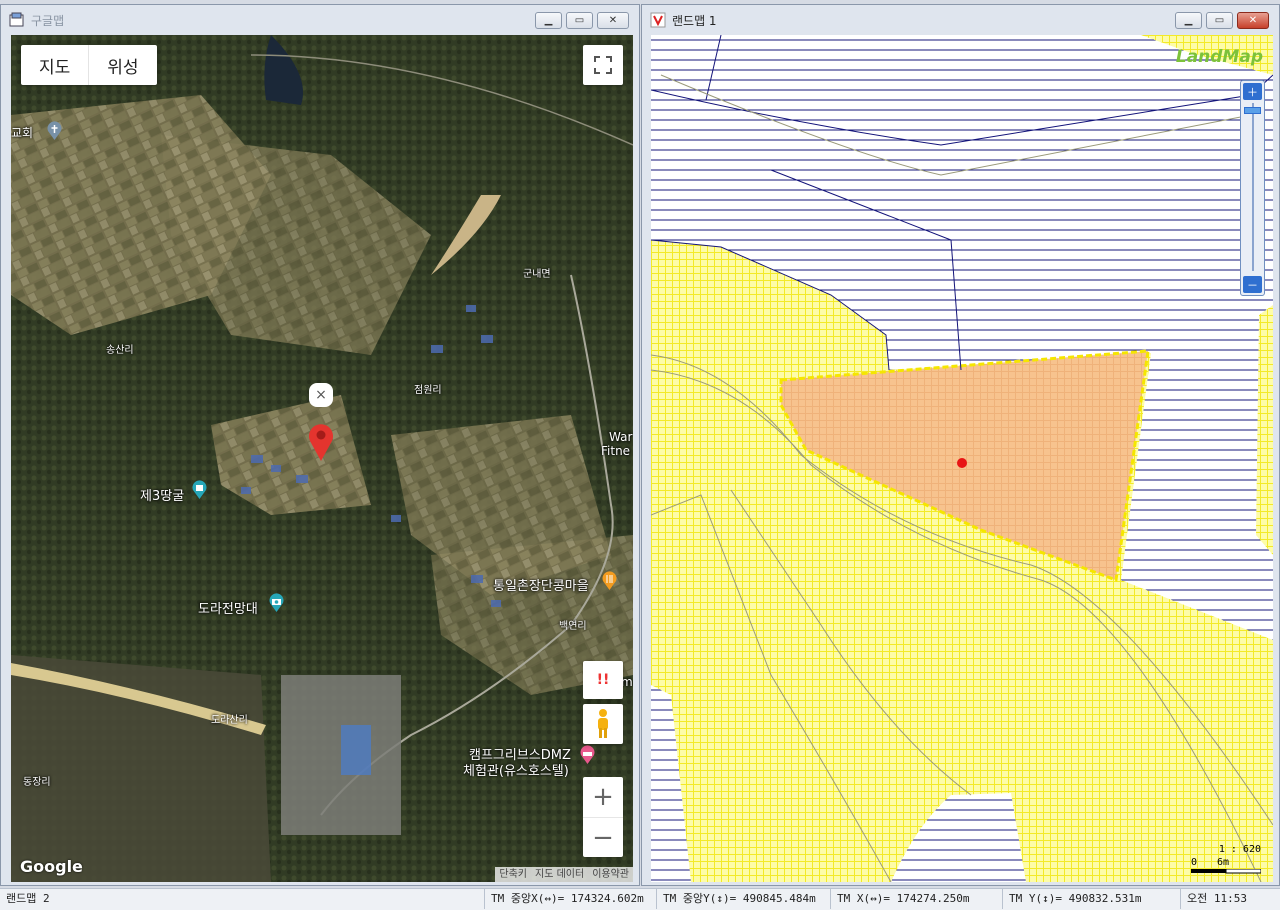 The image size is (1280, 910). What do you see at coordinates (51, 866) in the screenshot?
I see `google-logo: Google` at bounding box center [51, 866].